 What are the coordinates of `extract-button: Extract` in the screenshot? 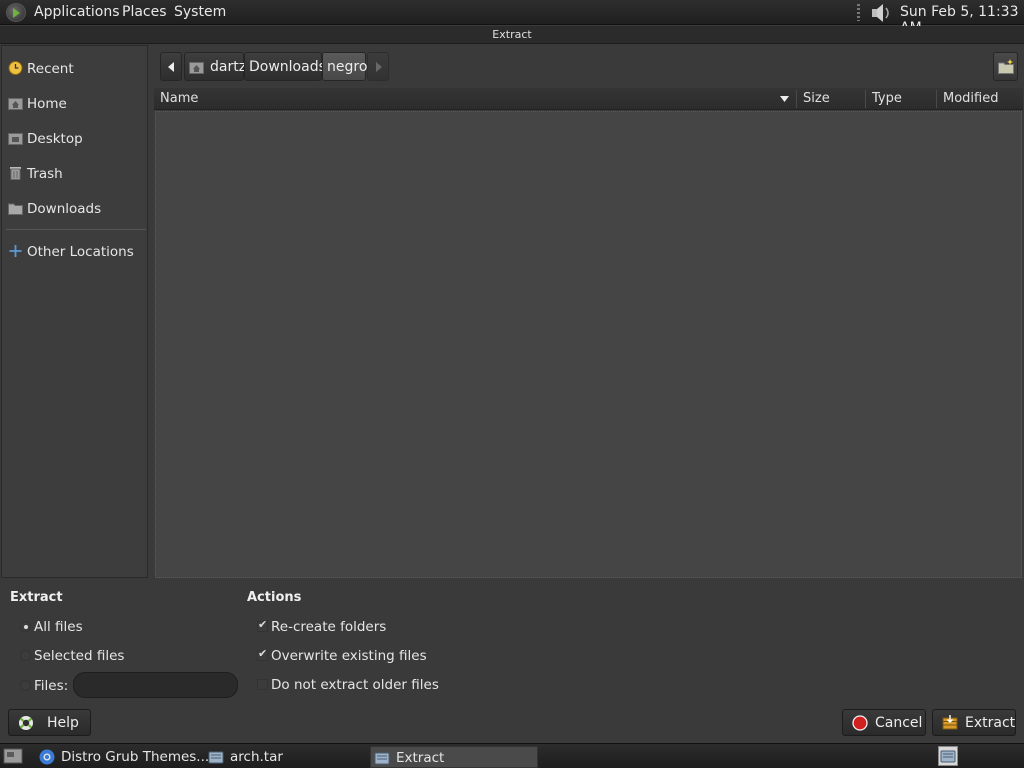 It's located at (974, 722).